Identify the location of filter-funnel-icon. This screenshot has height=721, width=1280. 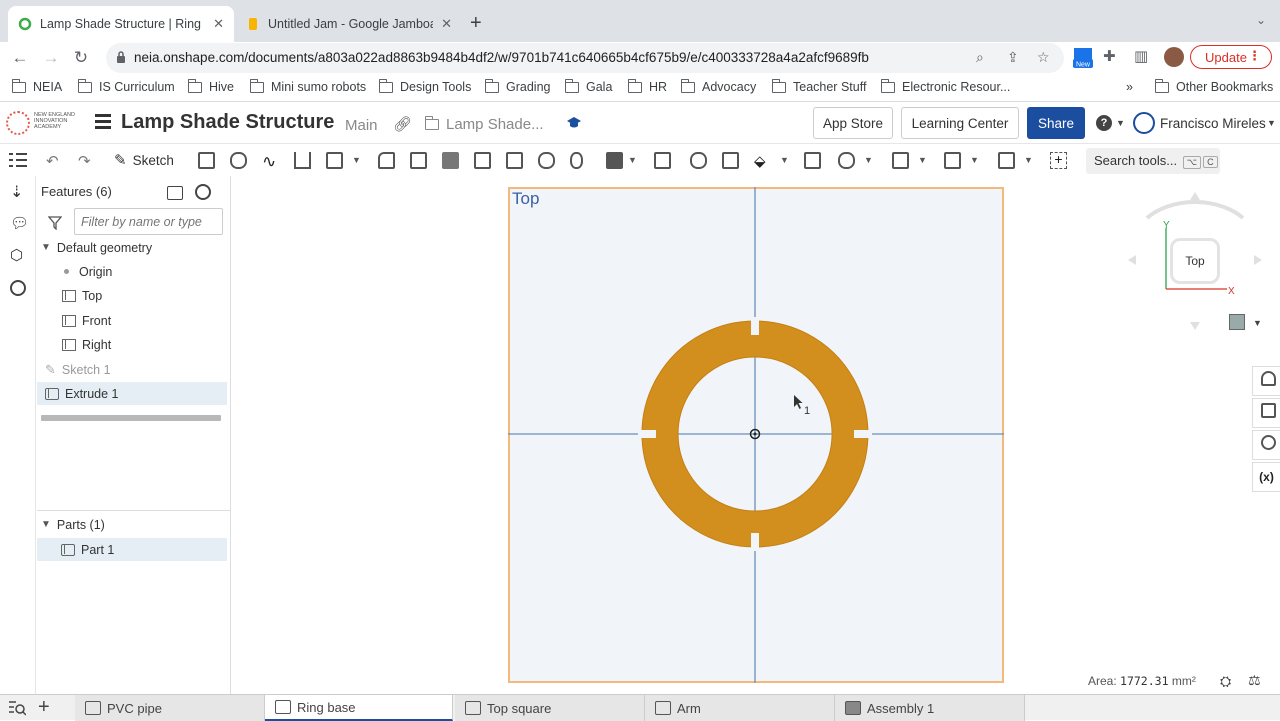
(55, 223).